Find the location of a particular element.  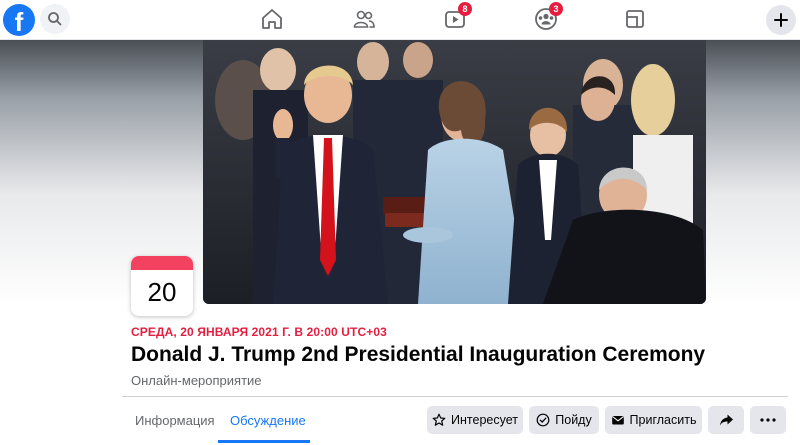

more-dots-icon is located at coordinates (768, 420).